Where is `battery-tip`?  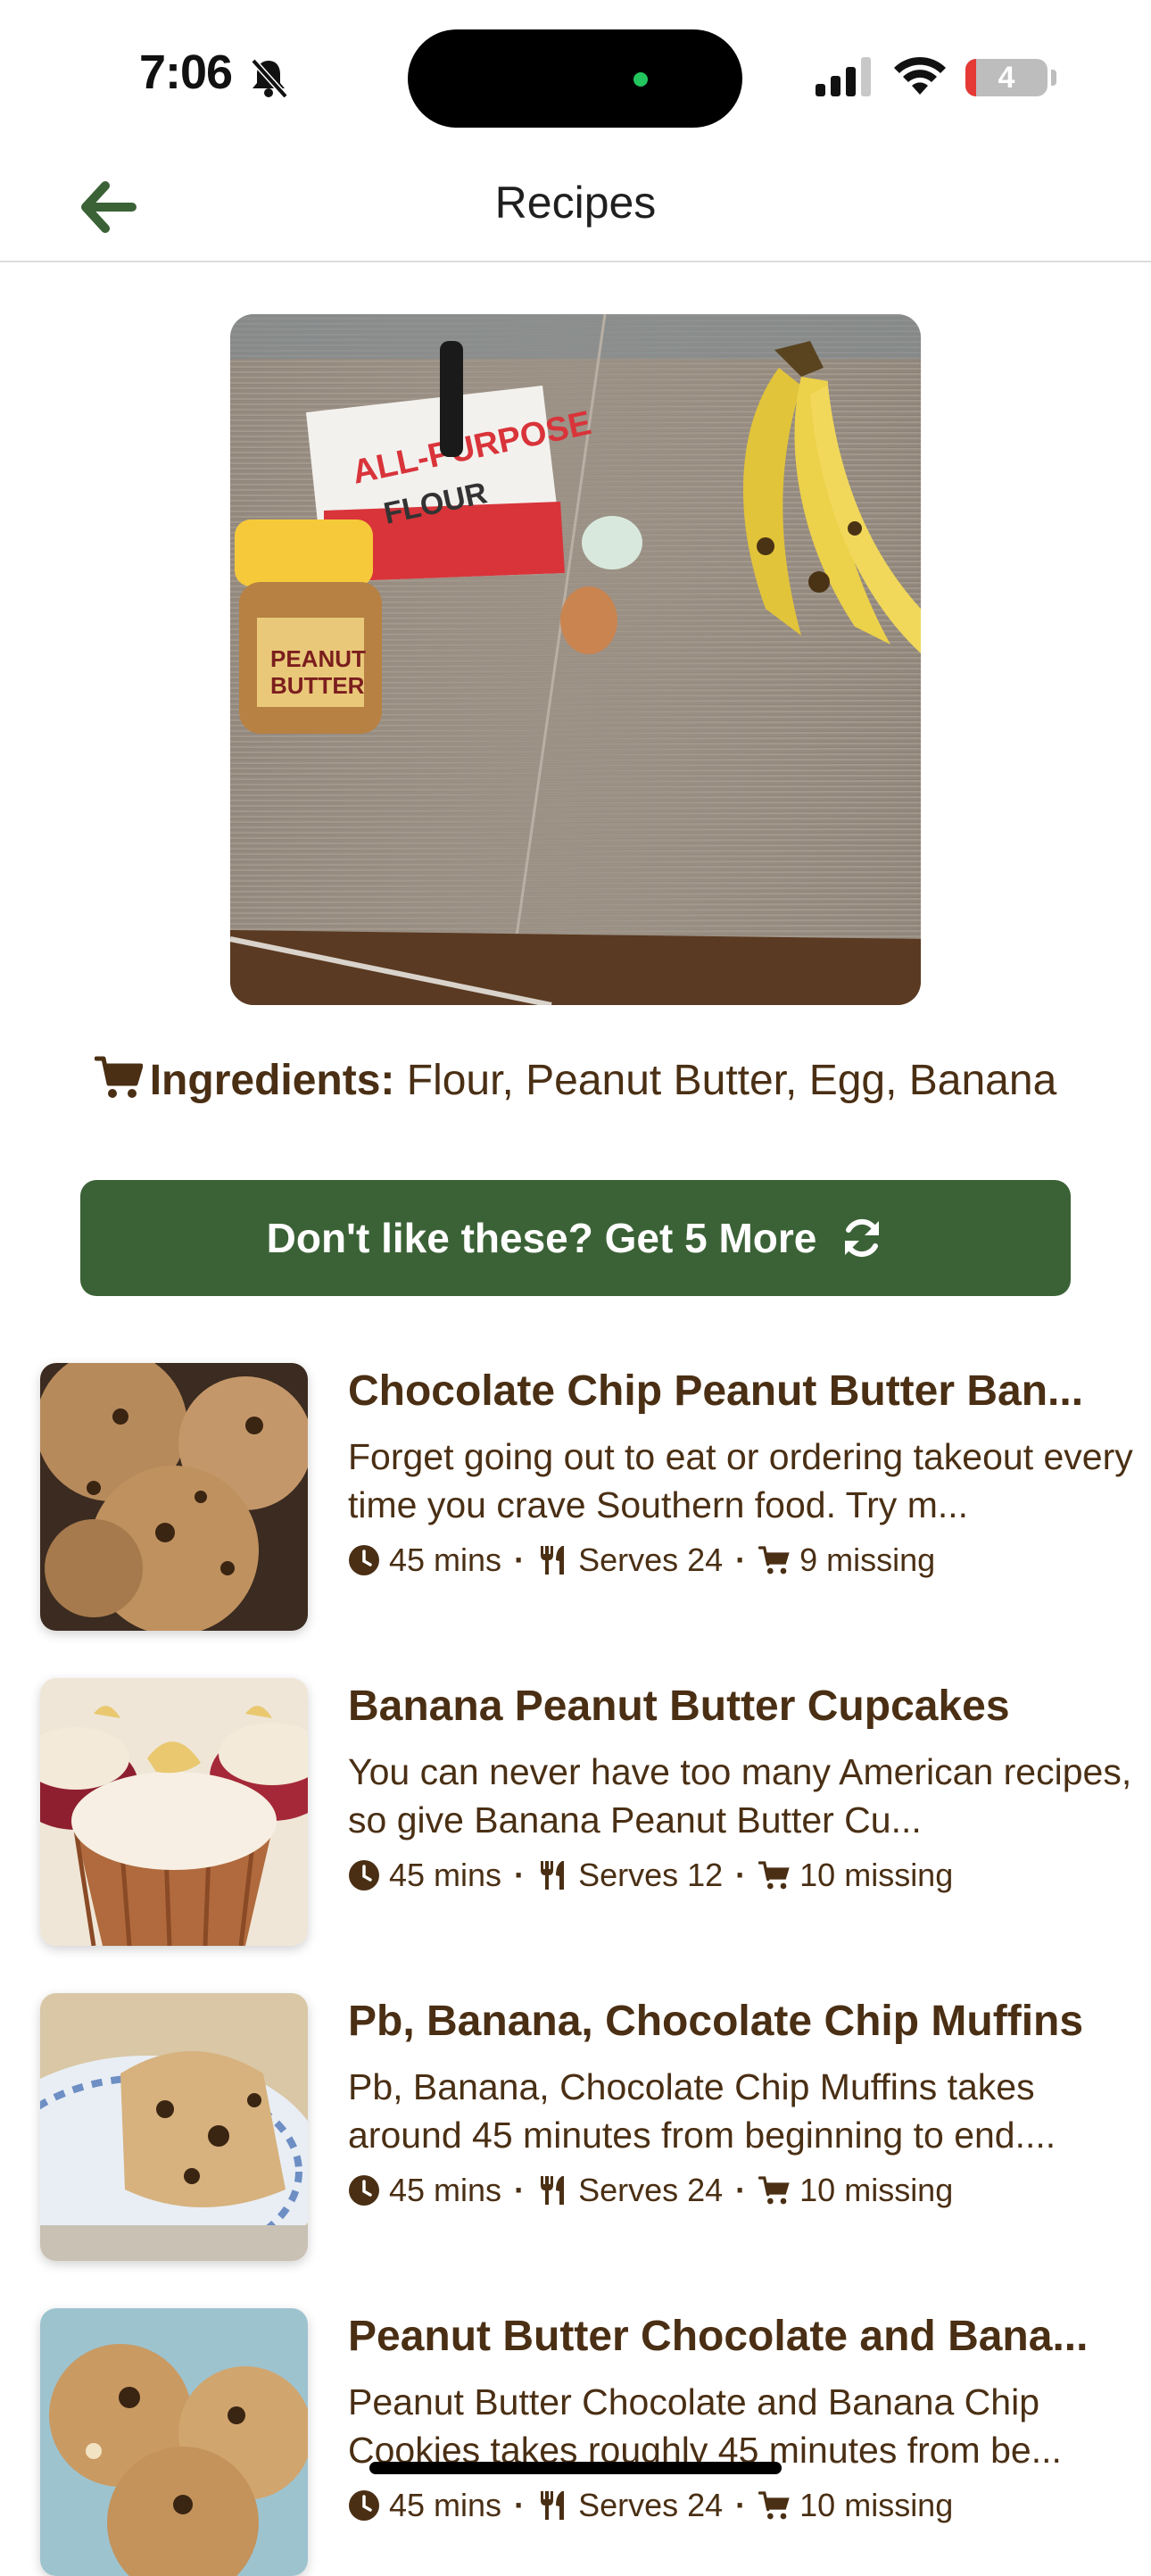
battery-tip is located at coordinates (1053, 78).